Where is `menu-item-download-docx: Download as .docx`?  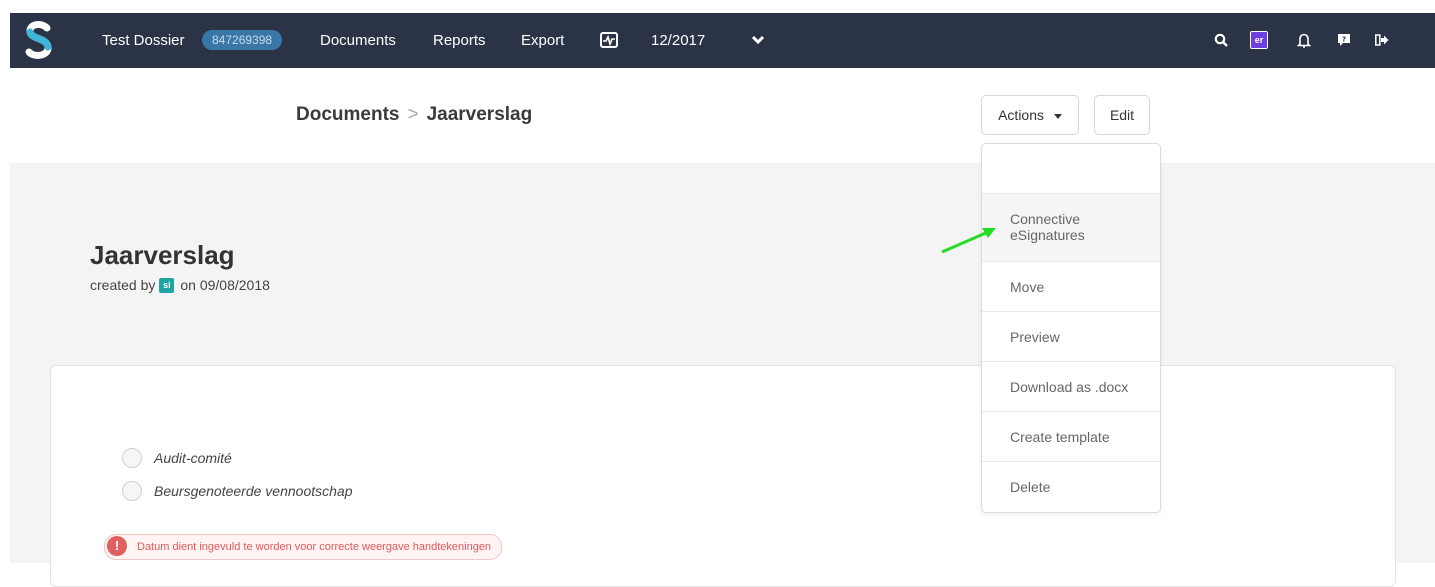
menu-item-download-docx: Download as .docx is located at coordinates (1071, 386).